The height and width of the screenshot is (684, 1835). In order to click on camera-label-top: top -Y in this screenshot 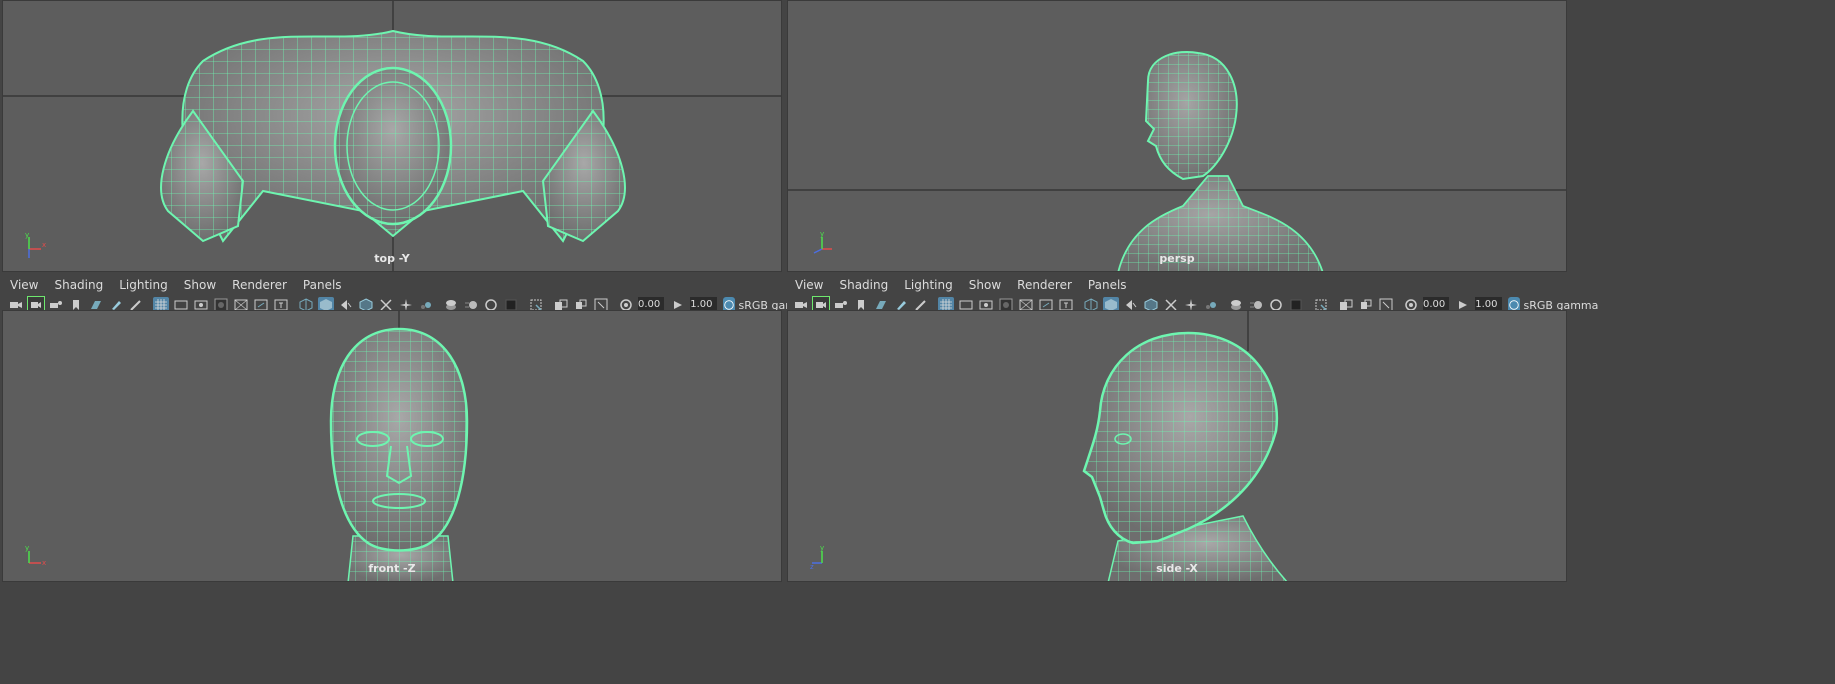, I will do `click(392, 258)`.